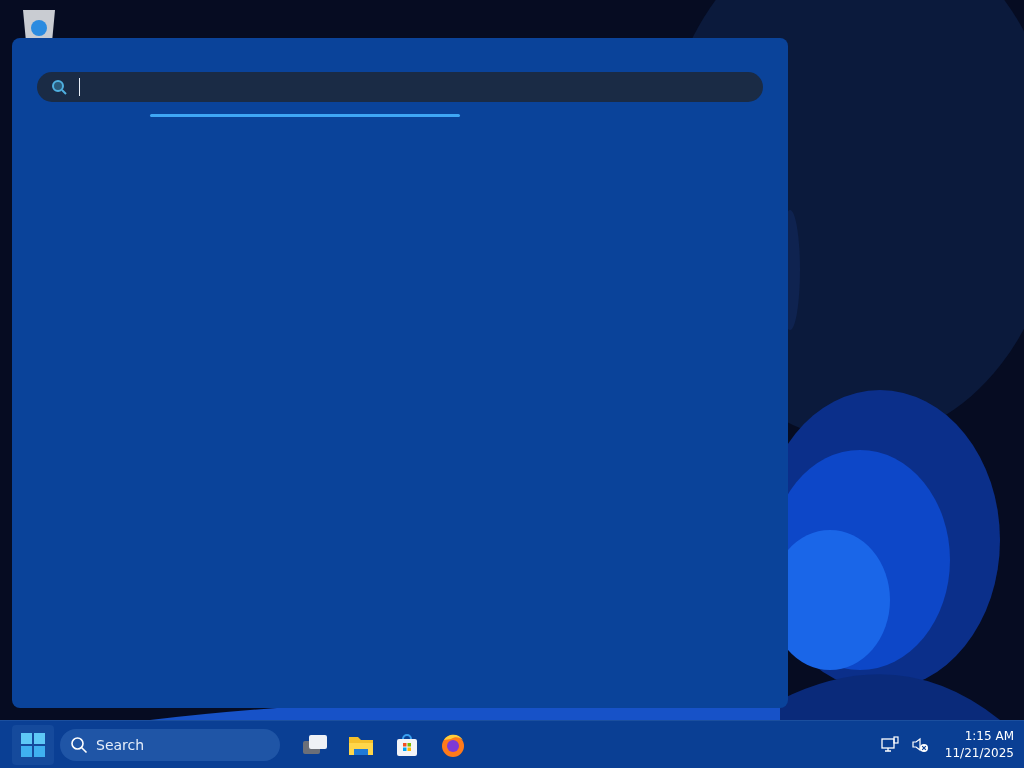 The height and width of the screenshot is (768, 1024). What do you see at coordinates (889, 744) in the screenshot?
I see `network-icon` at bounding box center [889, 744].